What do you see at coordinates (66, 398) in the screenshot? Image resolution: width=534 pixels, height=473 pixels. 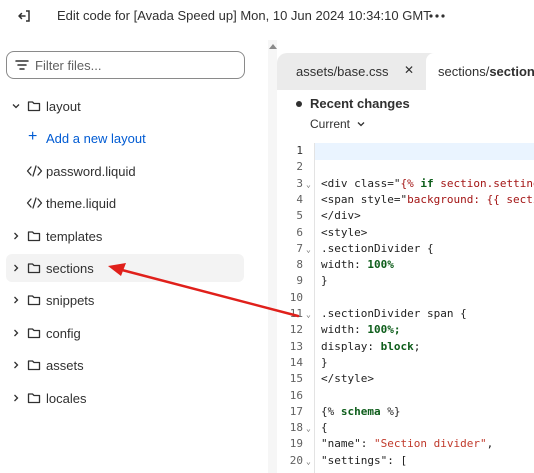 I see `folder-label: locales` at bounding box center [66, 398].